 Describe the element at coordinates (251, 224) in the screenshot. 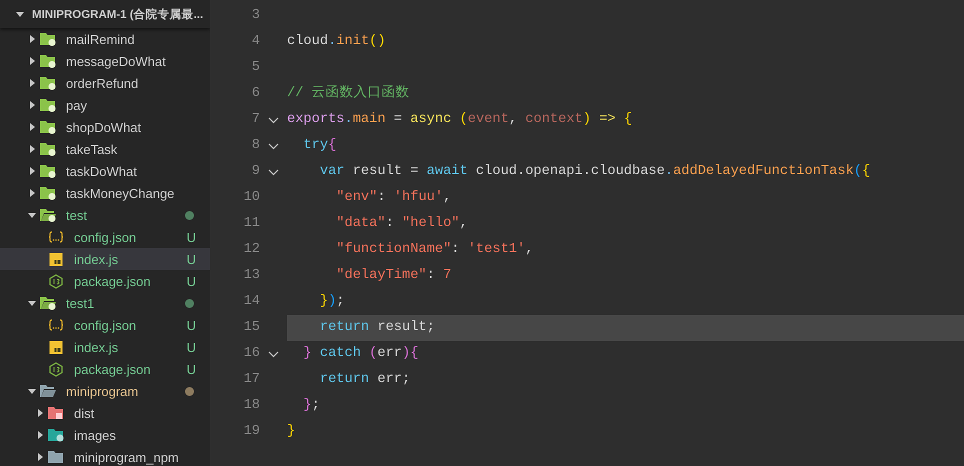

I see `line-number: 11` at that location.